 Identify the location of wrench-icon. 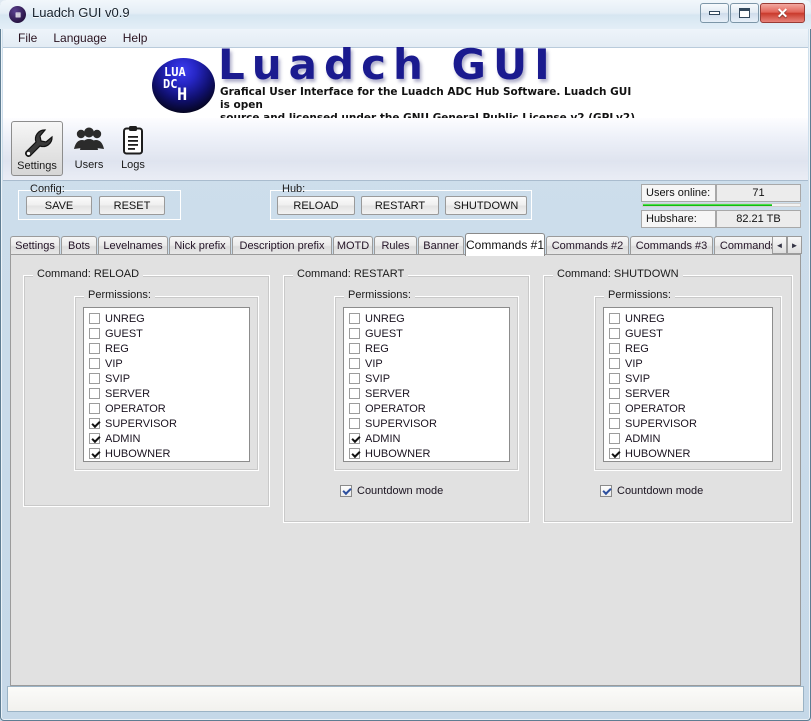
(37, 142).